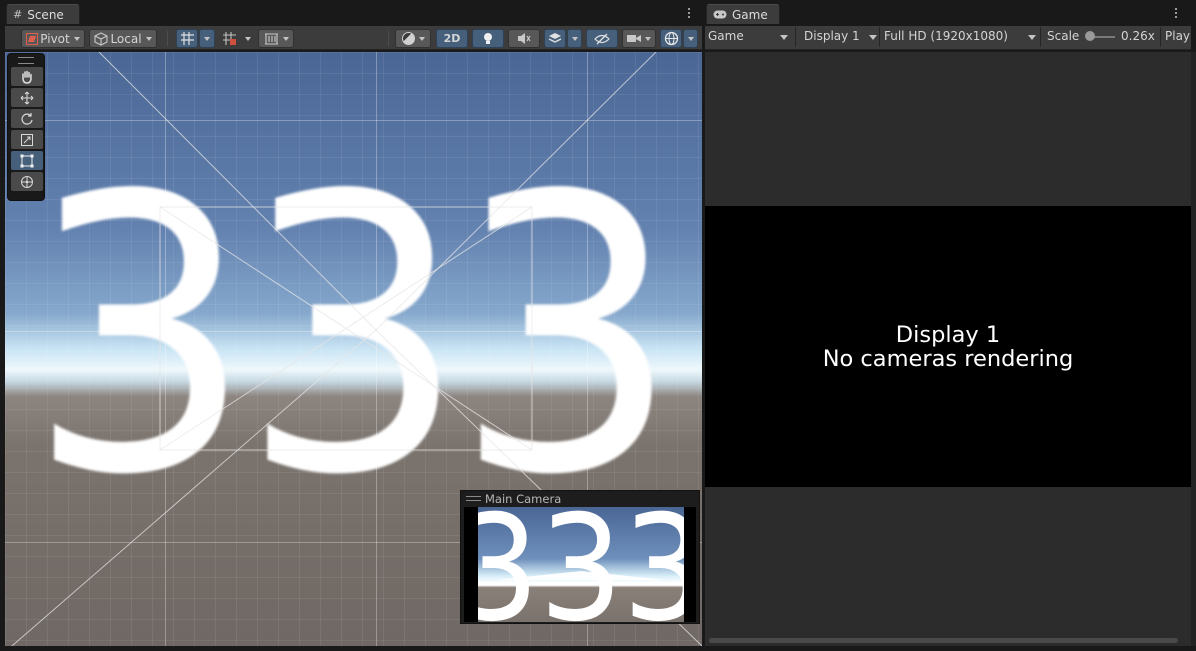  What do you see at coordinates (32, 38) in the screenshot?
I see `pivot-icon` at bounding box center [32, 38].